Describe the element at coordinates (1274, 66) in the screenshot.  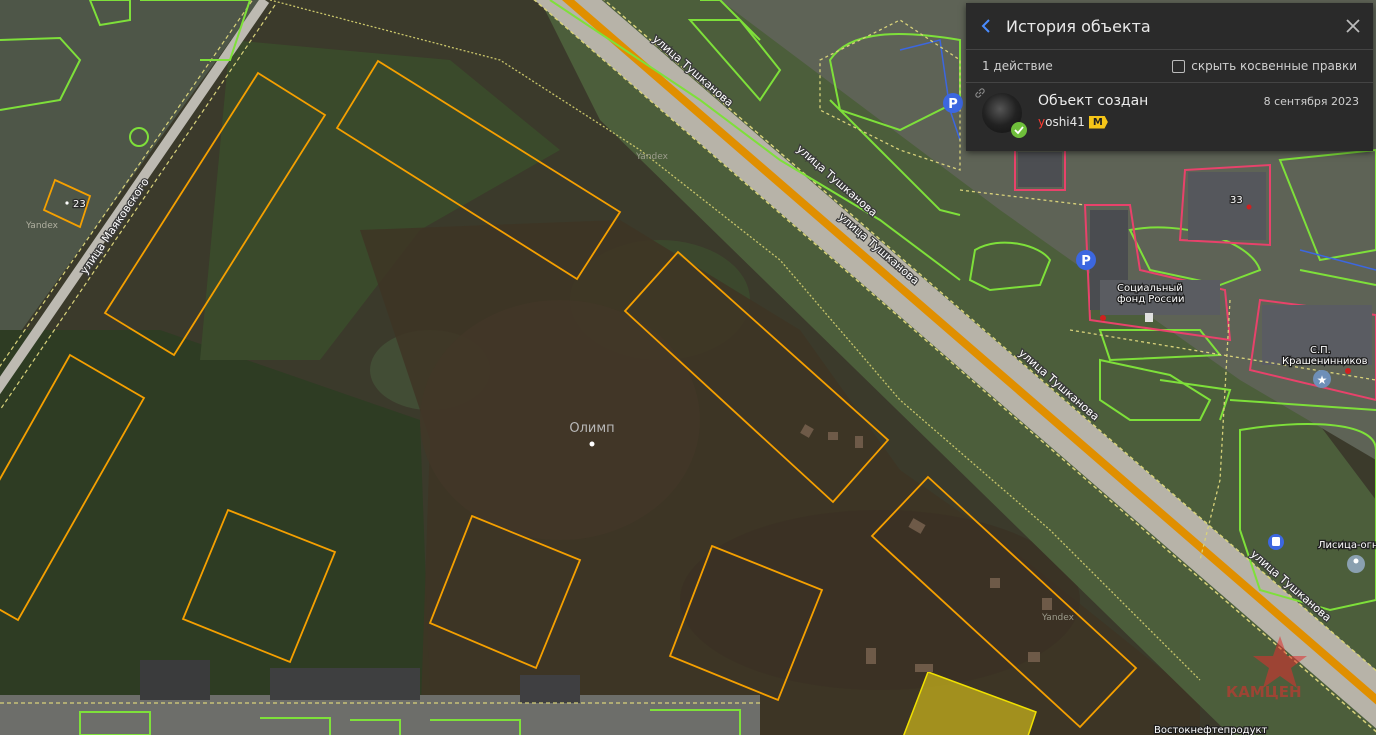
I see `hide-indirect-label: скрыть косвенные правки` at that location.